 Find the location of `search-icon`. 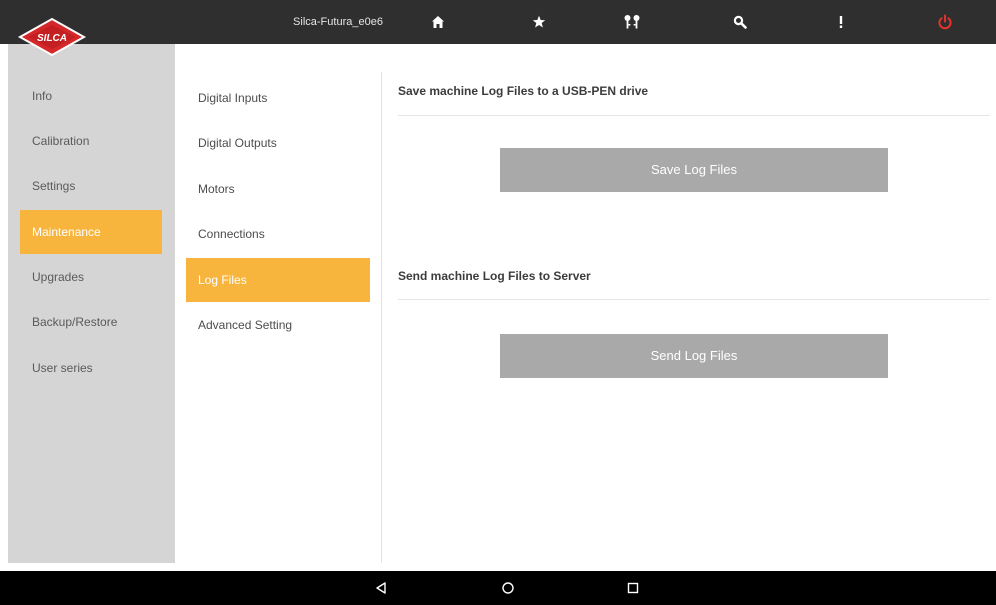

search-icon is located at coordinates (740, 22).